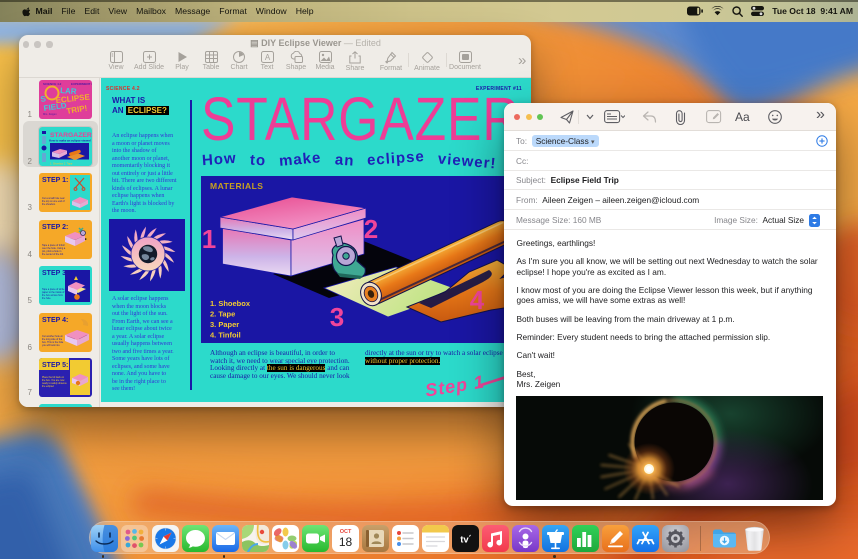  Describe the element at coordinates (55, 365) in the screenshot. I see `svg-text: STEP 5:` at that location.